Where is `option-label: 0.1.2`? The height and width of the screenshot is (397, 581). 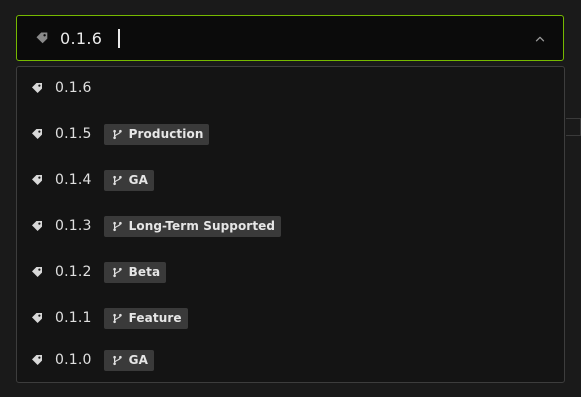 option-label: 0.1.2 is located at coordinates (73, 272).